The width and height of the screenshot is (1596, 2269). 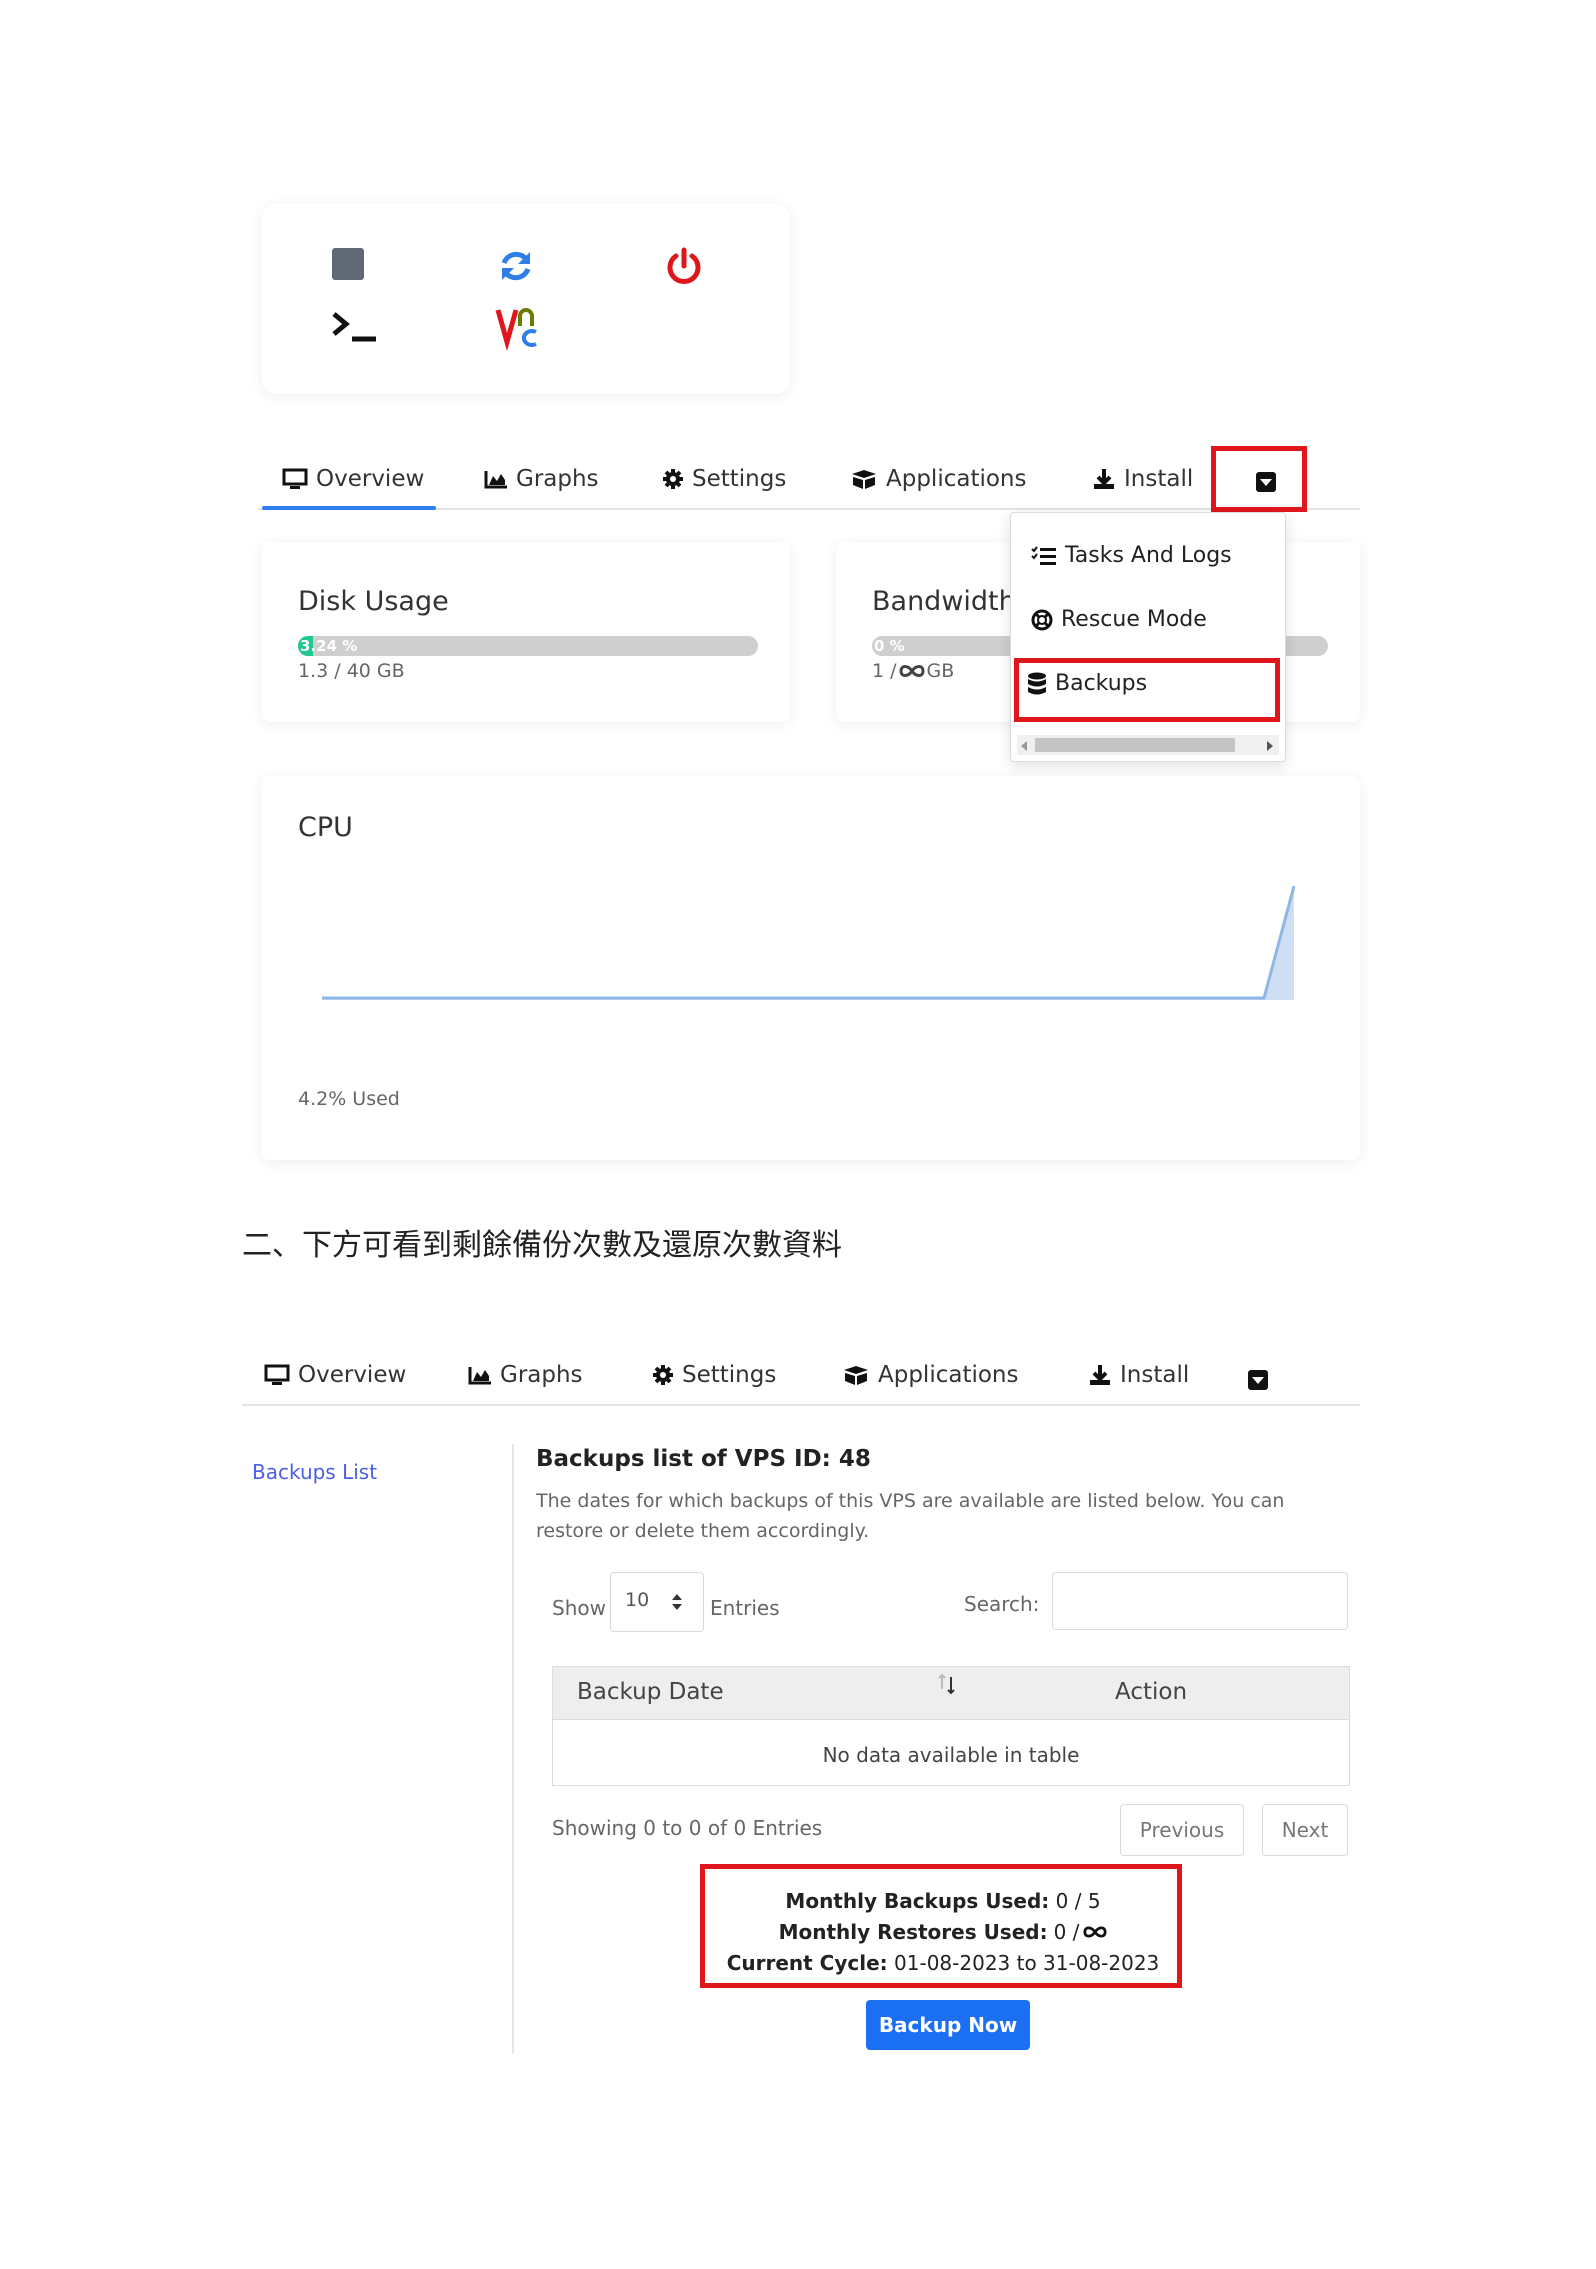 What do you see at coordinates (513, 1749) in the screenshot?
I see `sidebar-divider` at bounding box center [513, 1749].